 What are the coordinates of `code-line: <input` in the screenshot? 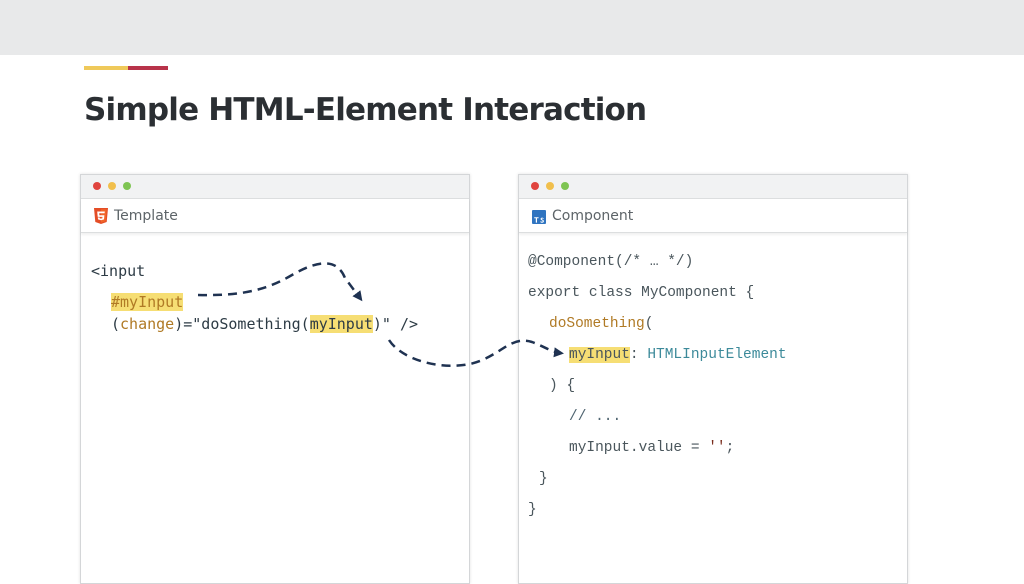 It's located at (118, 271).